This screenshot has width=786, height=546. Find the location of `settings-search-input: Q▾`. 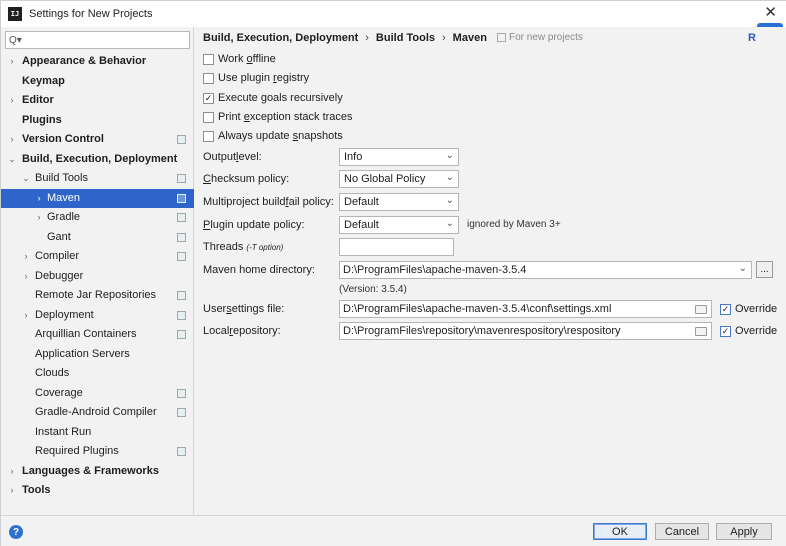

settings-search-input: Q▾ is located at coordinates (97, 40).